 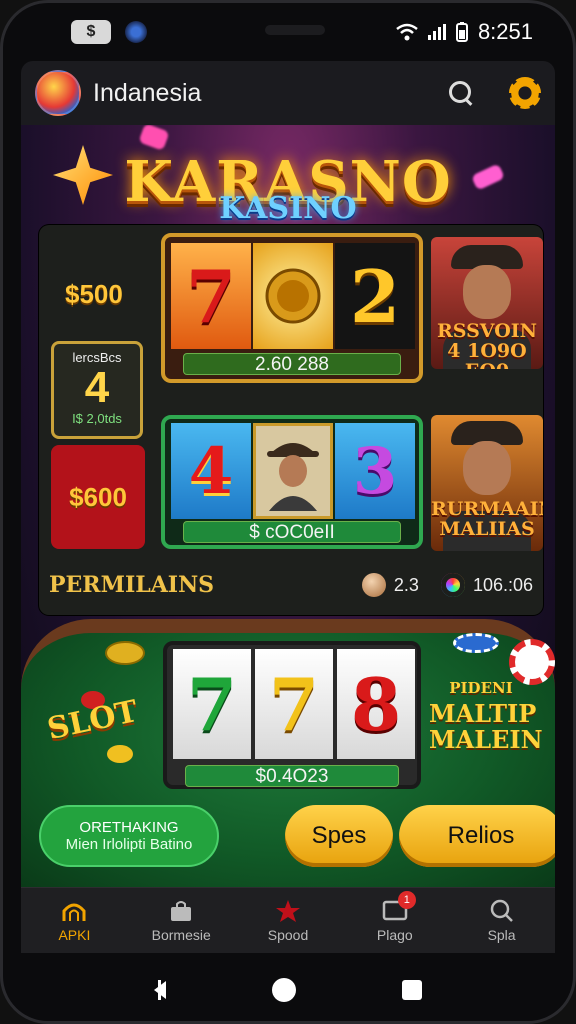 What do you see at coordinates (525, 93) in the screenshot?
I see `gear-icon` at bounding box center [525, 93].